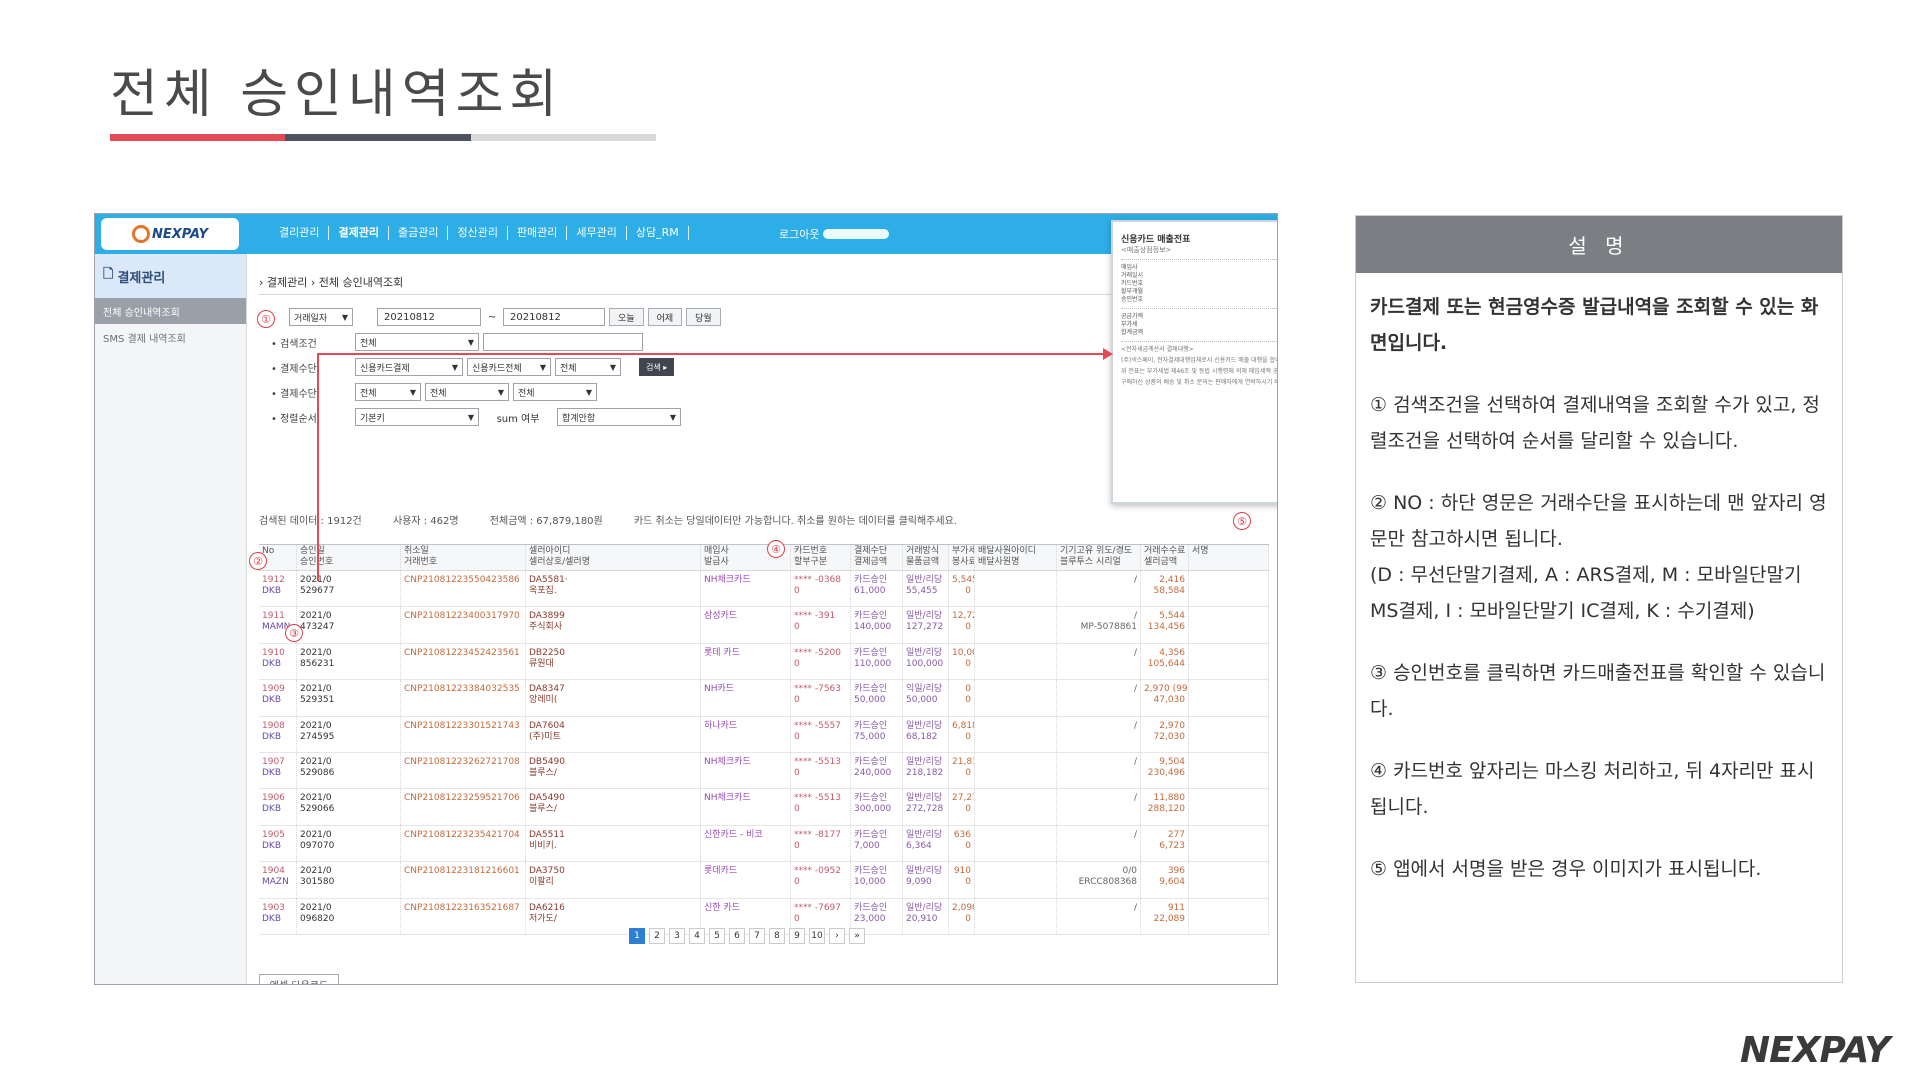 Image resolution: width=1920 pixels, height=1080 pixels. What do you see at coordinates (588, 367) in the screenshot?
I see `card-filter-select: 전체 ▼` at bounding box center [588, 367].